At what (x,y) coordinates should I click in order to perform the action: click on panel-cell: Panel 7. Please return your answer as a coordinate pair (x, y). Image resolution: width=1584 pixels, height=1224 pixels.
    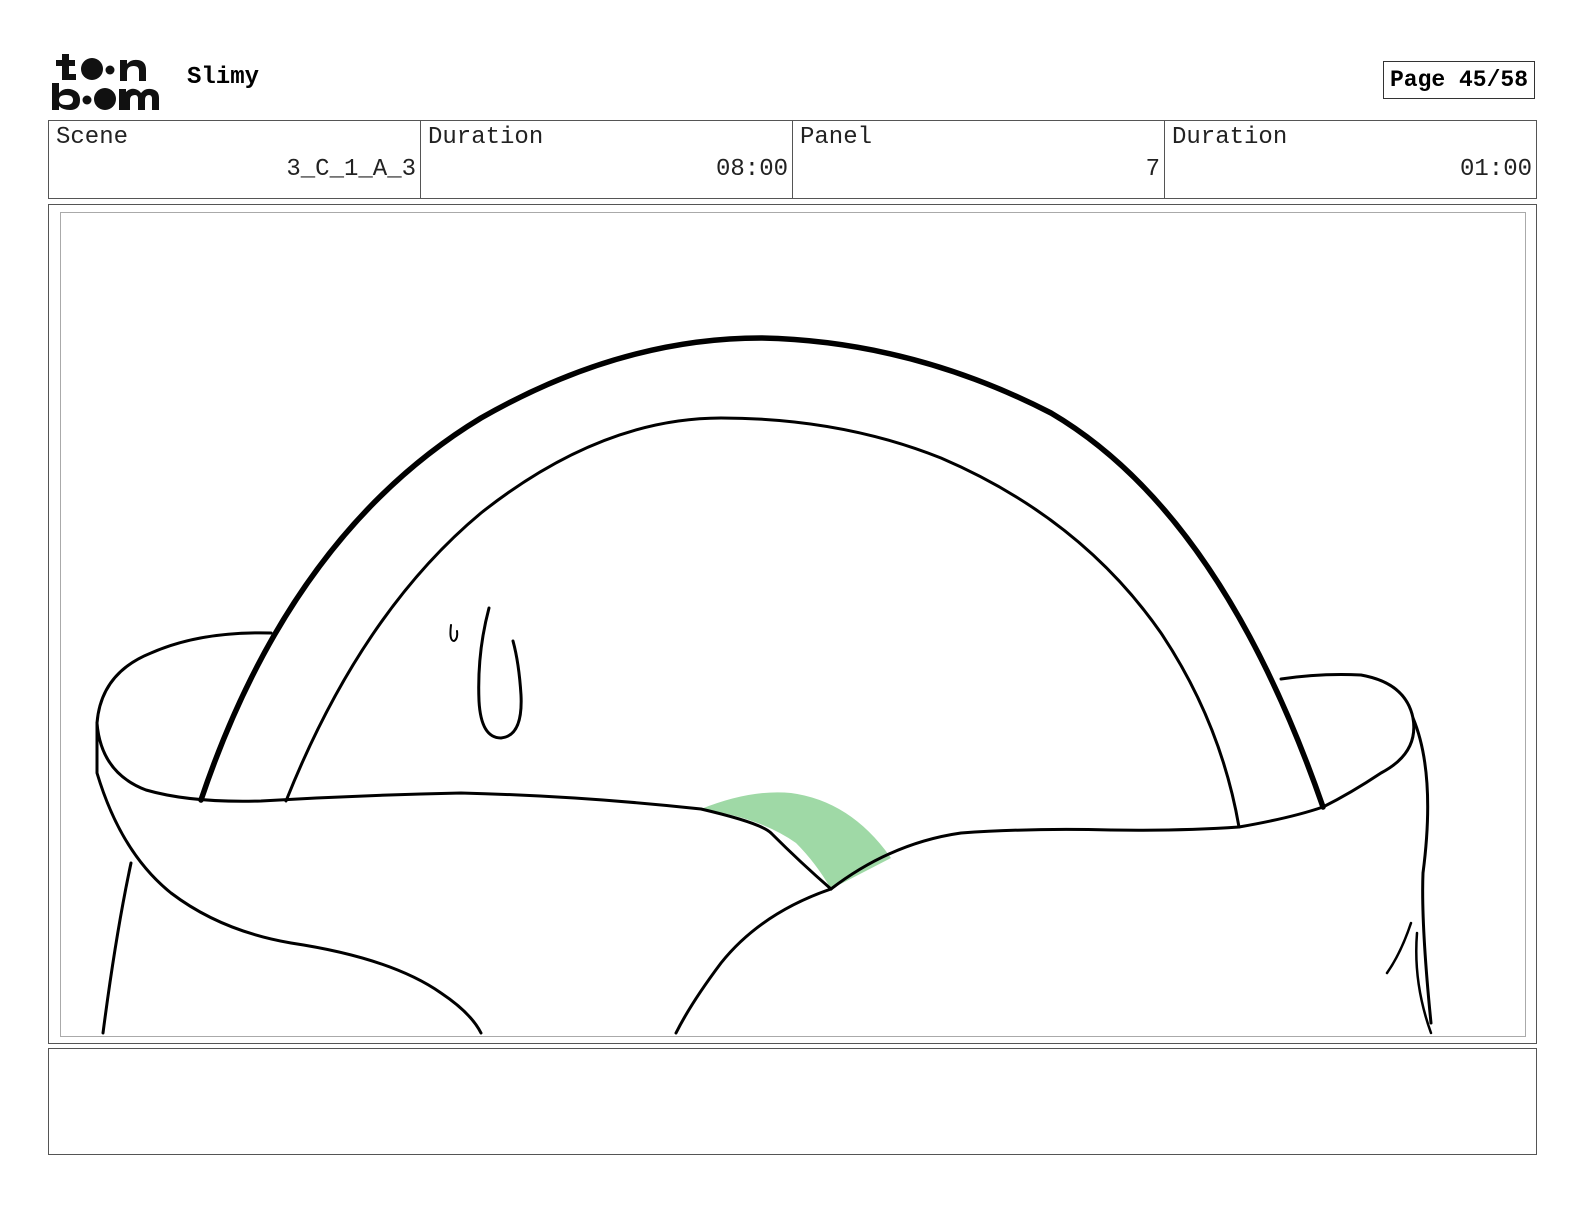
    Looking at the image, I should click on (979, 159).